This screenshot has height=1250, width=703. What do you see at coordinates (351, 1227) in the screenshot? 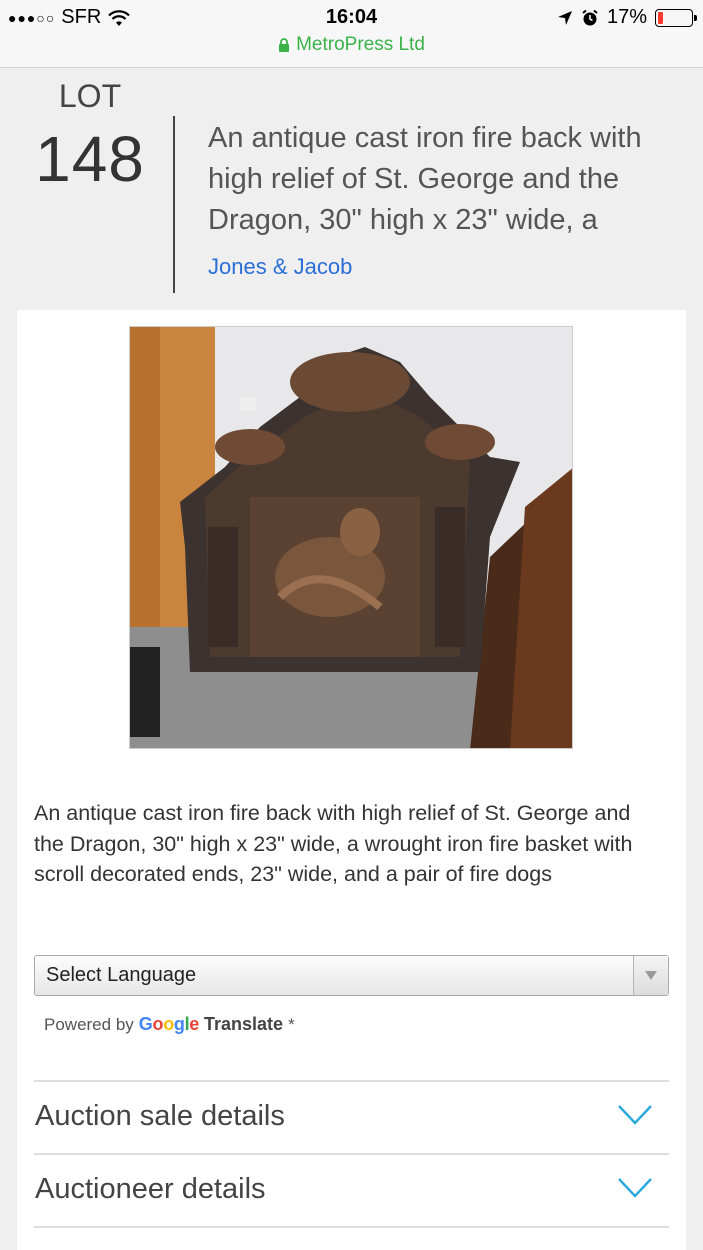
I see `accordion-divider` at bounding box center [351, 1227].